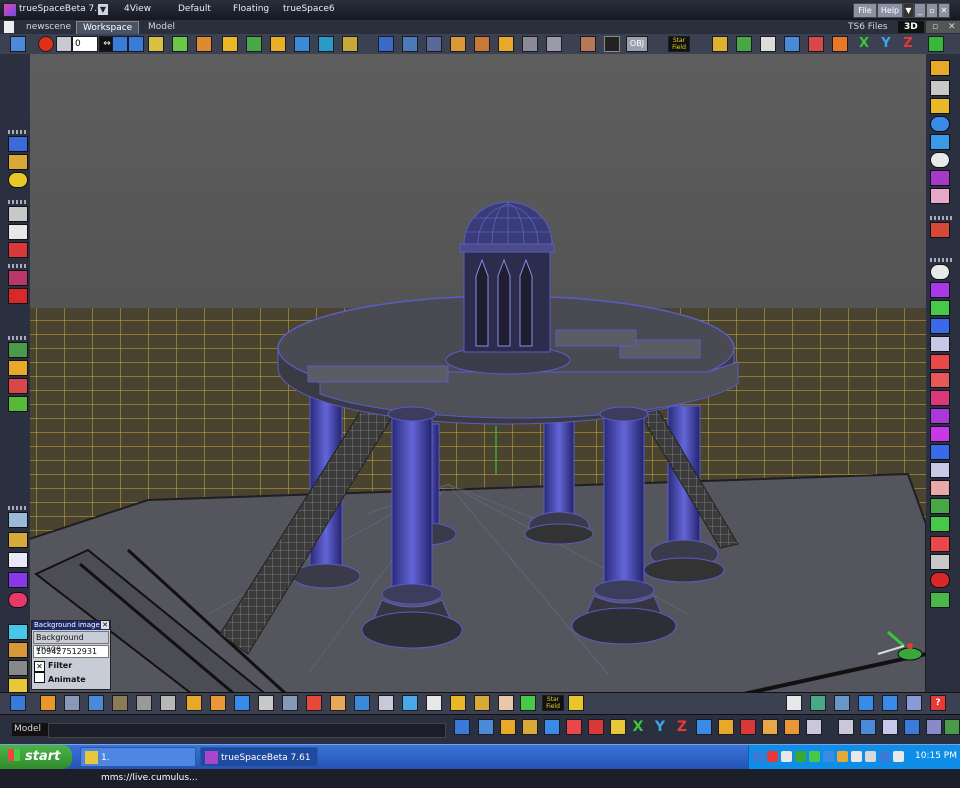 This screenshot has height=788, width=960. What do you see at coordinates (18, 386) in the screenshot?
I see `rainbow-icon` at bounding box center [18, 386].